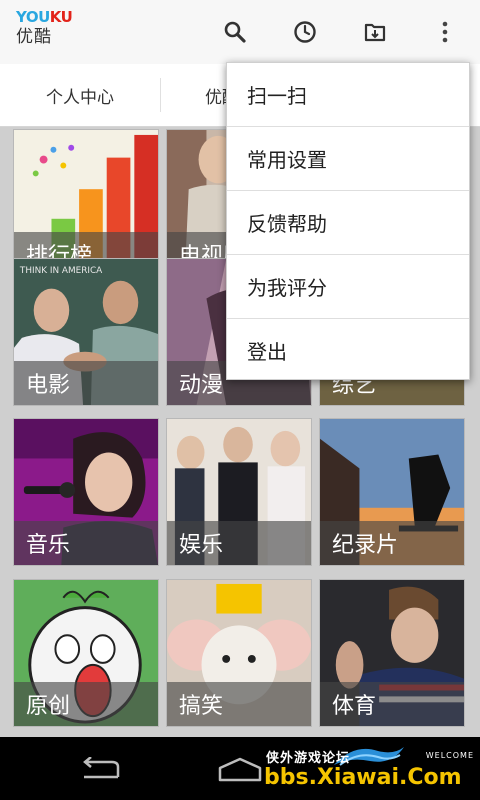  Describe the element at coordinates (277, 96) in the screenshot. I see `menu-item-label: 扫一扫` at that location.